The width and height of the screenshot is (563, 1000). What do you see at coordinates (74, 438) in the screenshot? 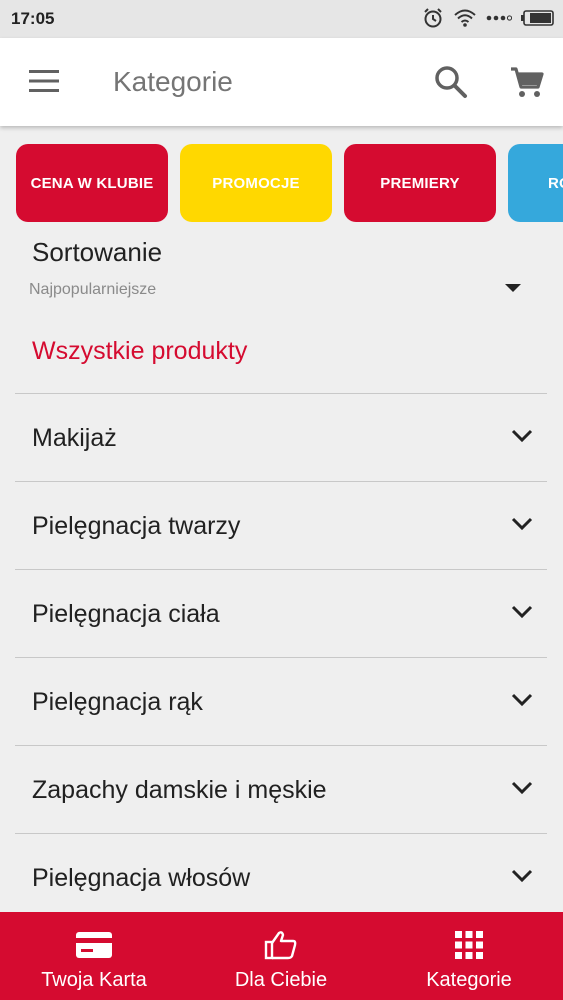
I see `category-label: Makijaż` at bounding box center [74, 438].